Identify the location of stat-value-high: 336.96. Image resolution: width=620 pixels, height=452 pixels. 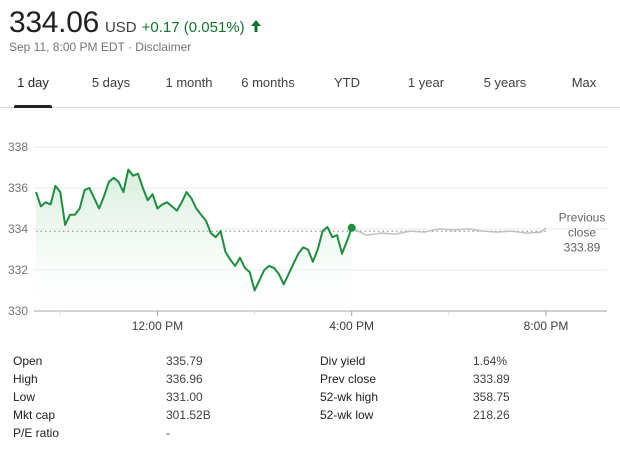
(184, 379).